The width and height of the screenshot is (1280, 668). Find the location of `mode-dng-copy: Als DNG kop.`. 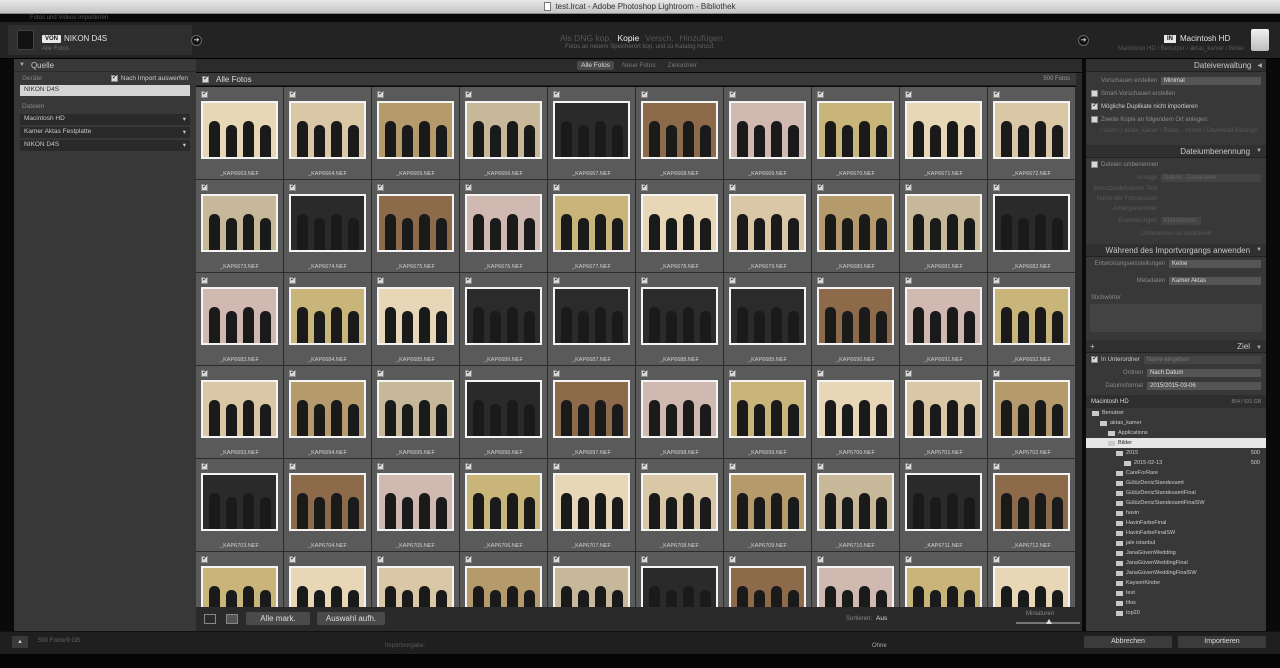

mode-dng-copy: Als DNG kop. is located at coordinates (586, 38).